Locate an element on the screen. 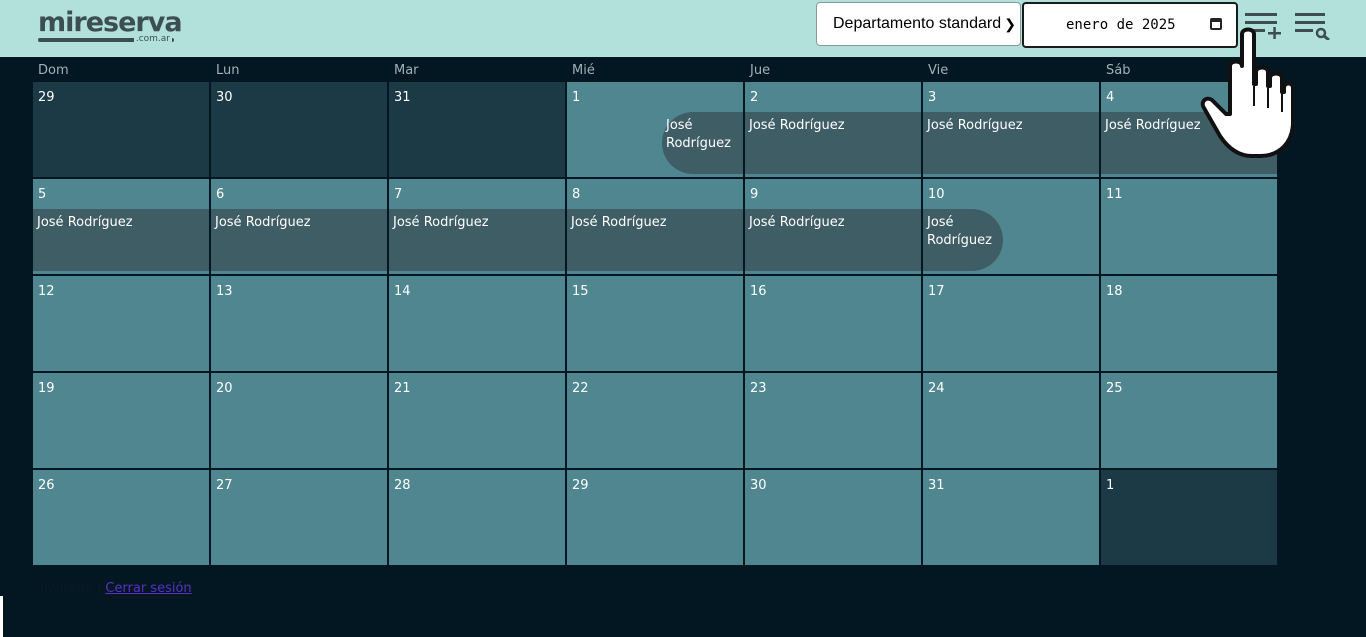 Image resolution: width=1366 pixels, height=637 pixels. room-select-value: Departamento standard is located at coordinates (917, 23).